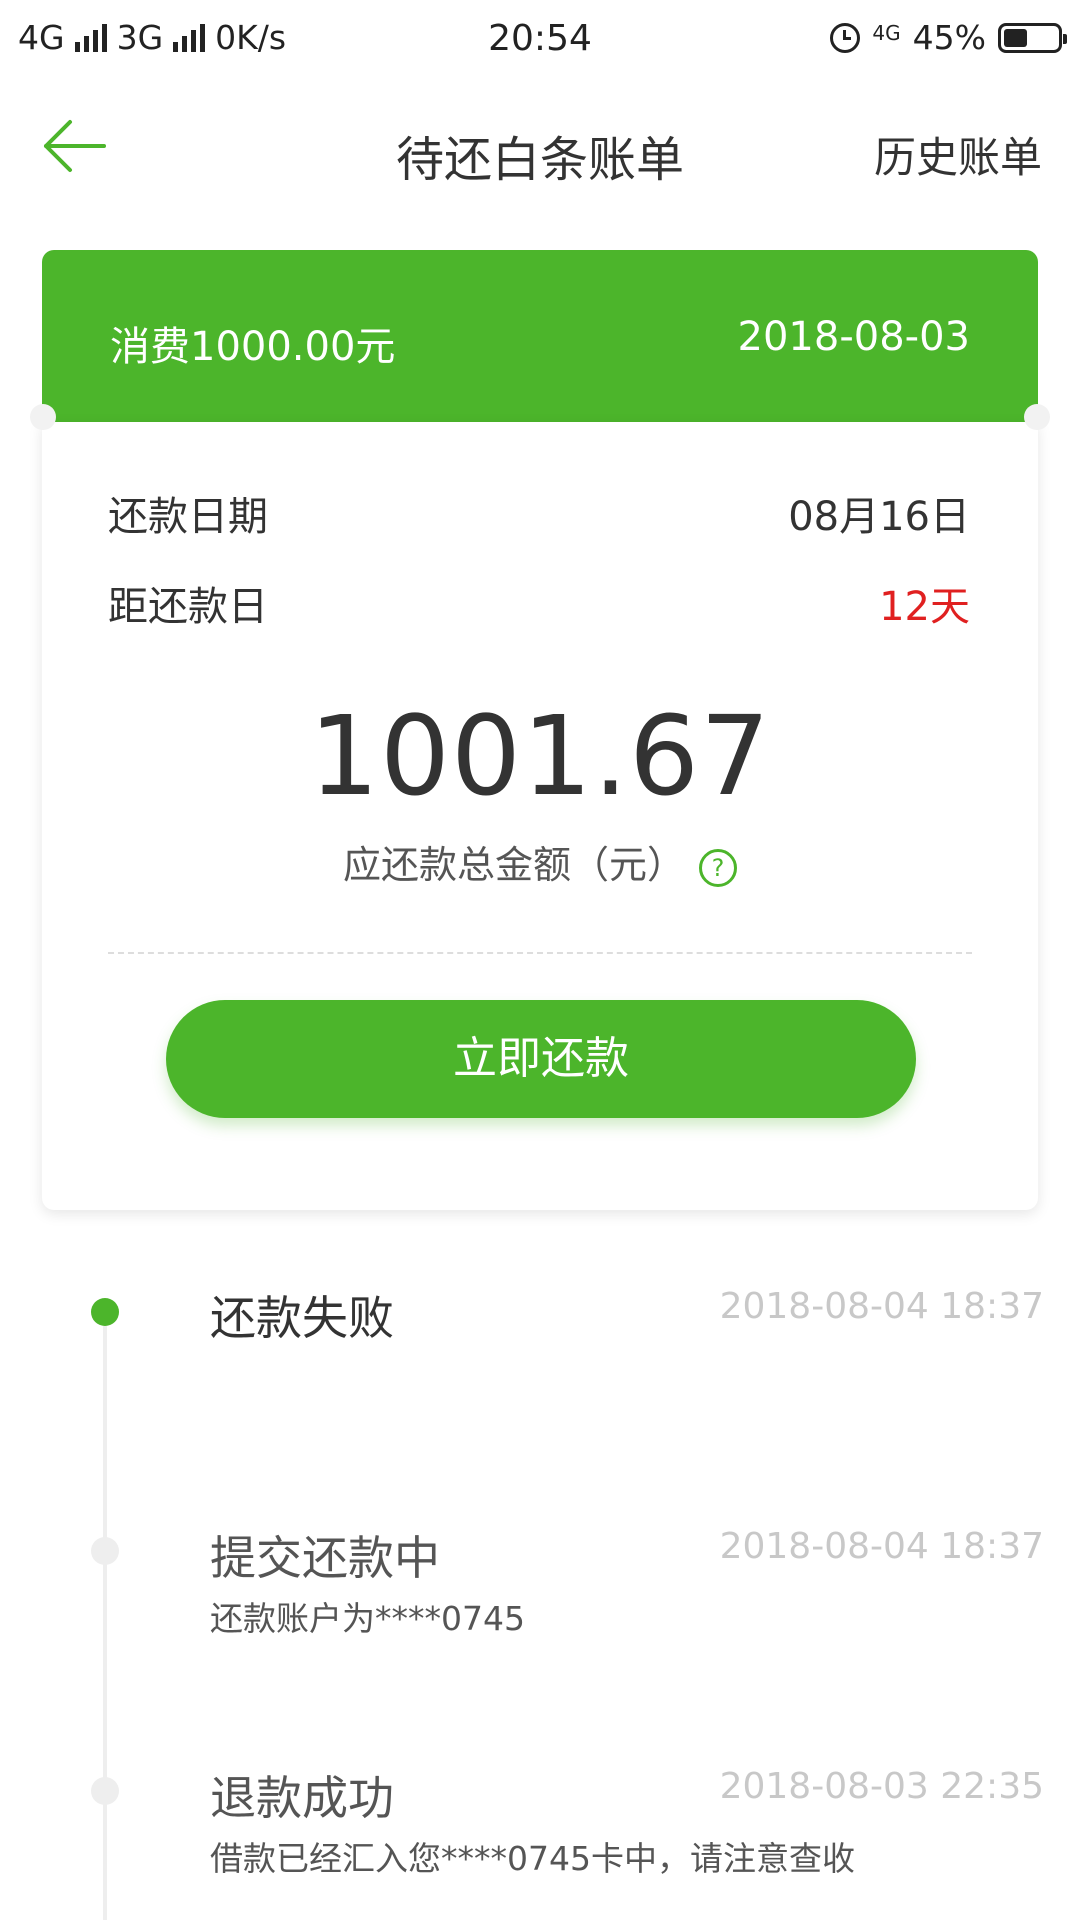 This screenshot has height=1920, width=1080. I want to click on timeline-line, so click(105, 1615).